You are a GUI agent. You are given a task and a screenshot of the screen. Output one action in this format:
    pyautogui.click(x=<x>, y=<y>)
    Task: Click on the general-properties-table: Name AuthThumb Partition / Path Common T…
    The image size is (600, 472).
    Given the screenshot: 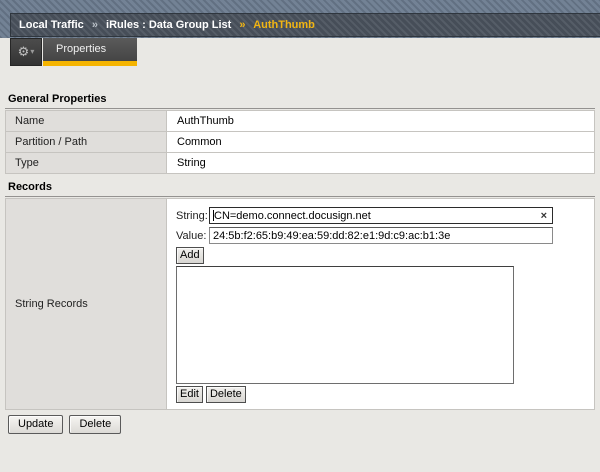 What is the action you would take?
    pyautogui.click(x=300, y=142)
    